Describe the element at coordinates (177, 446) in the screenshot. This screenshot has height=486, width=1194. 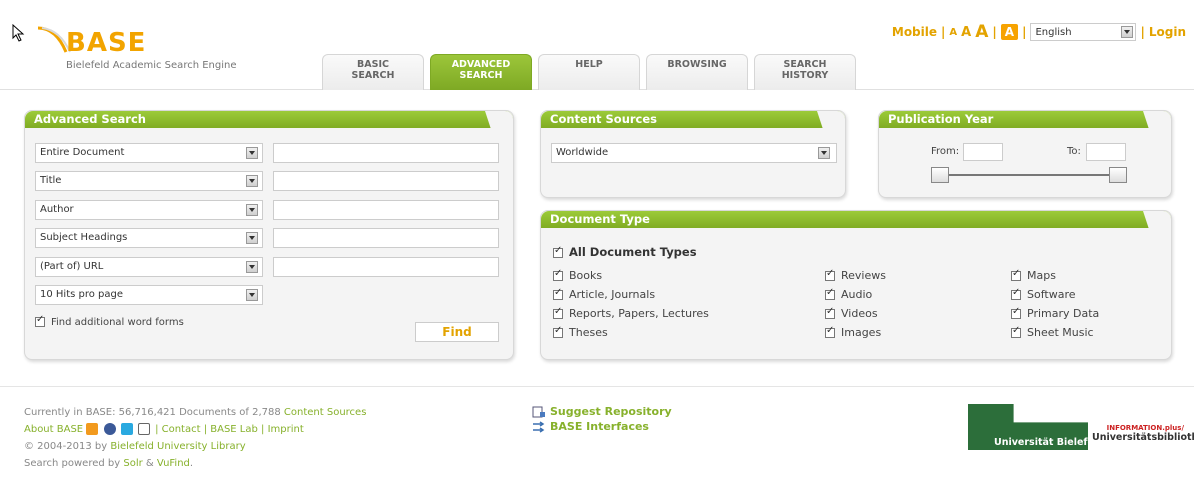
I see `university-library-link: Bielefeld University Library` at that location.